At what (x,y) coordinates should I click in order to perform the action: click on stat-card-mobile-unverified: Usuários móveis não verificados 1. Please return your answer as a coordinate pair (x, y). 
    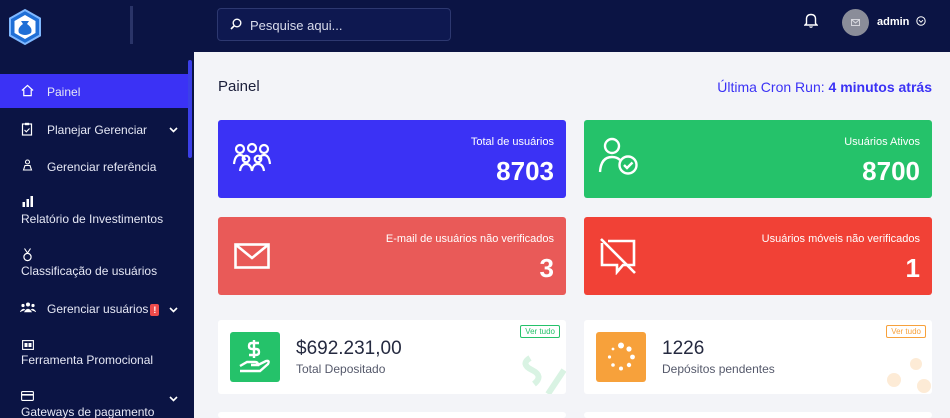
    Looking at the image, I should click on (758, 256).